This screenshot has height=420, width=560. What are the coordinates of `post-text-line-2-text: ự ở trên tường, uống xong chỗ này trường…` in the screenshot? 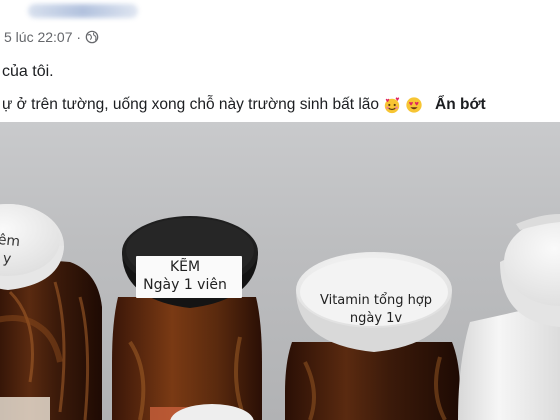 It's located at (191, 104).